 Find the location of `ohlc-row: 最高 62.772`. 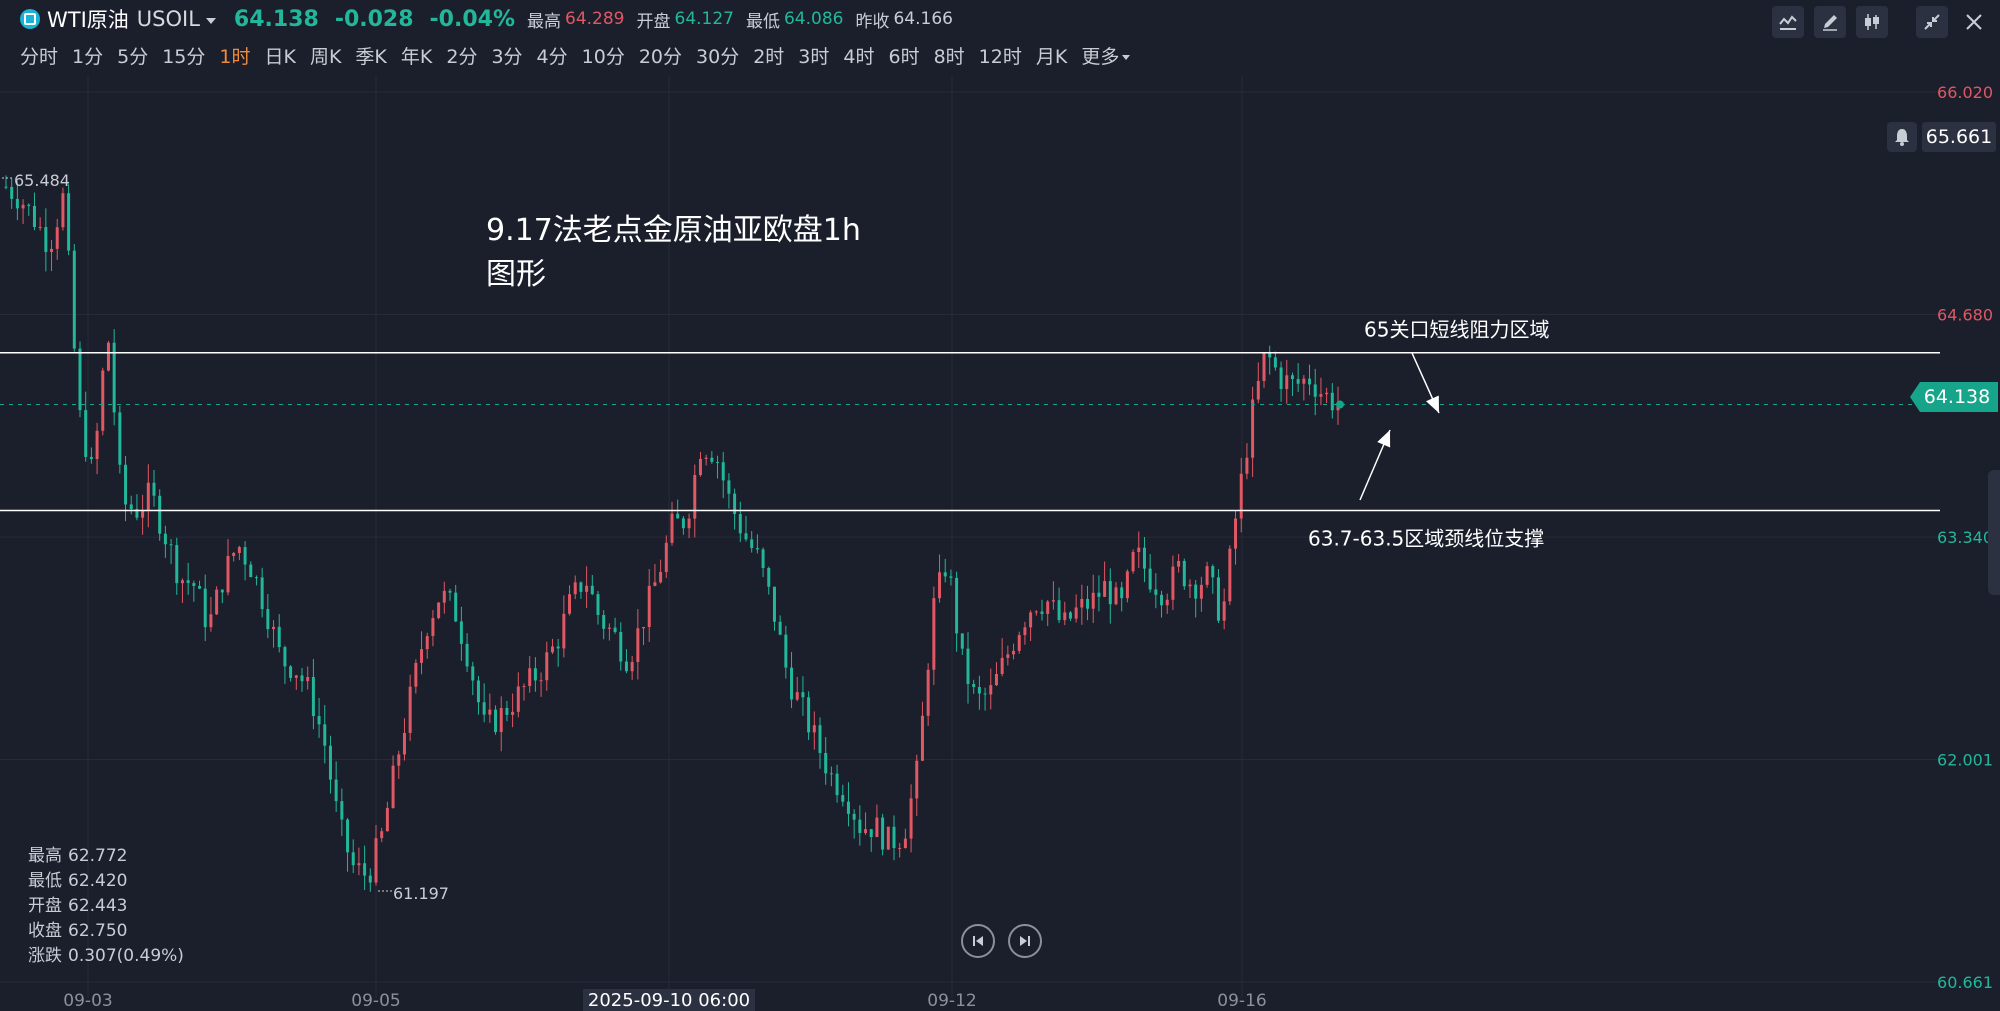

ohlc-row: 最高 62.772 is located at coordinates (106, 856).